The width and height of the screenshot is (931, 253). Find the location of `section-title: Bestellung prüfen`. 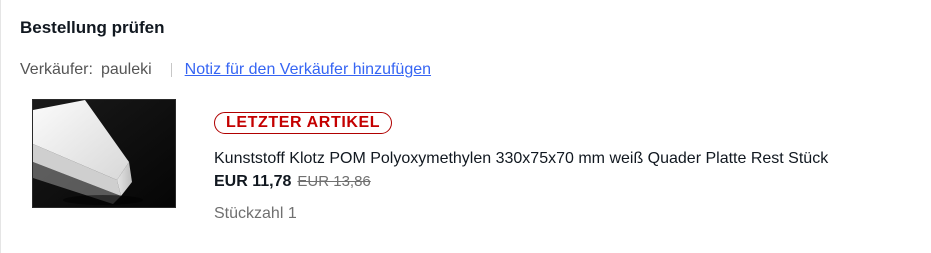

section-title: Bestellung prüfen is located at coordinates (92, 27).